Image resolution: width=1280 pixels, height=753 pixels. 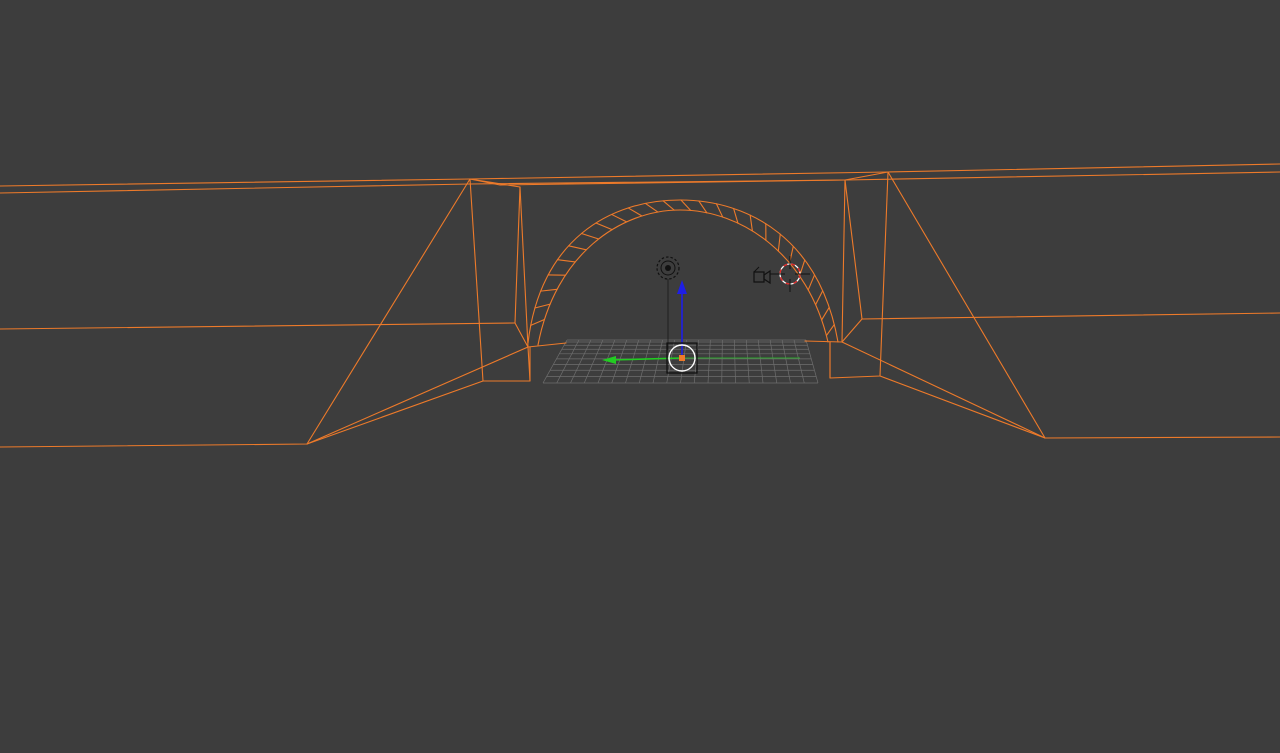 I want to click on left-bank-slope, so click(x=388, y=311).